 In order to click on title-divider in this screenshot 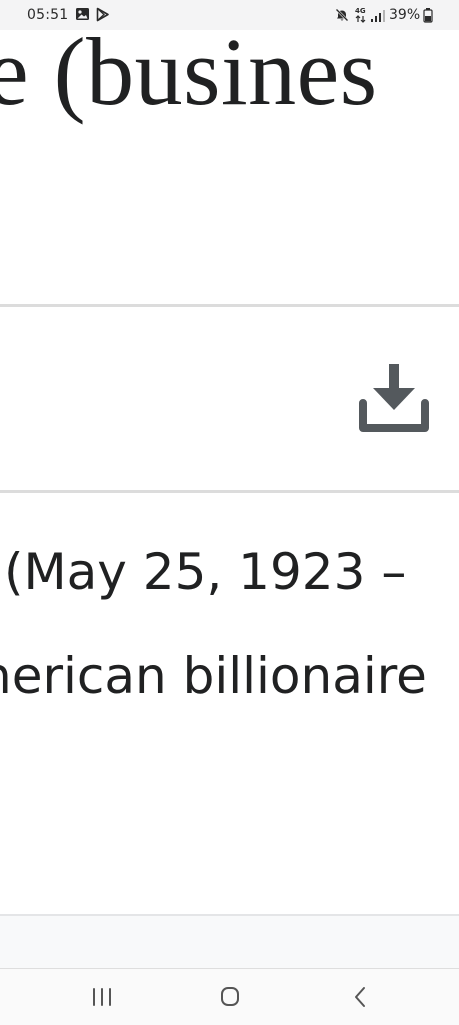, I will do `click(229, 305)`.